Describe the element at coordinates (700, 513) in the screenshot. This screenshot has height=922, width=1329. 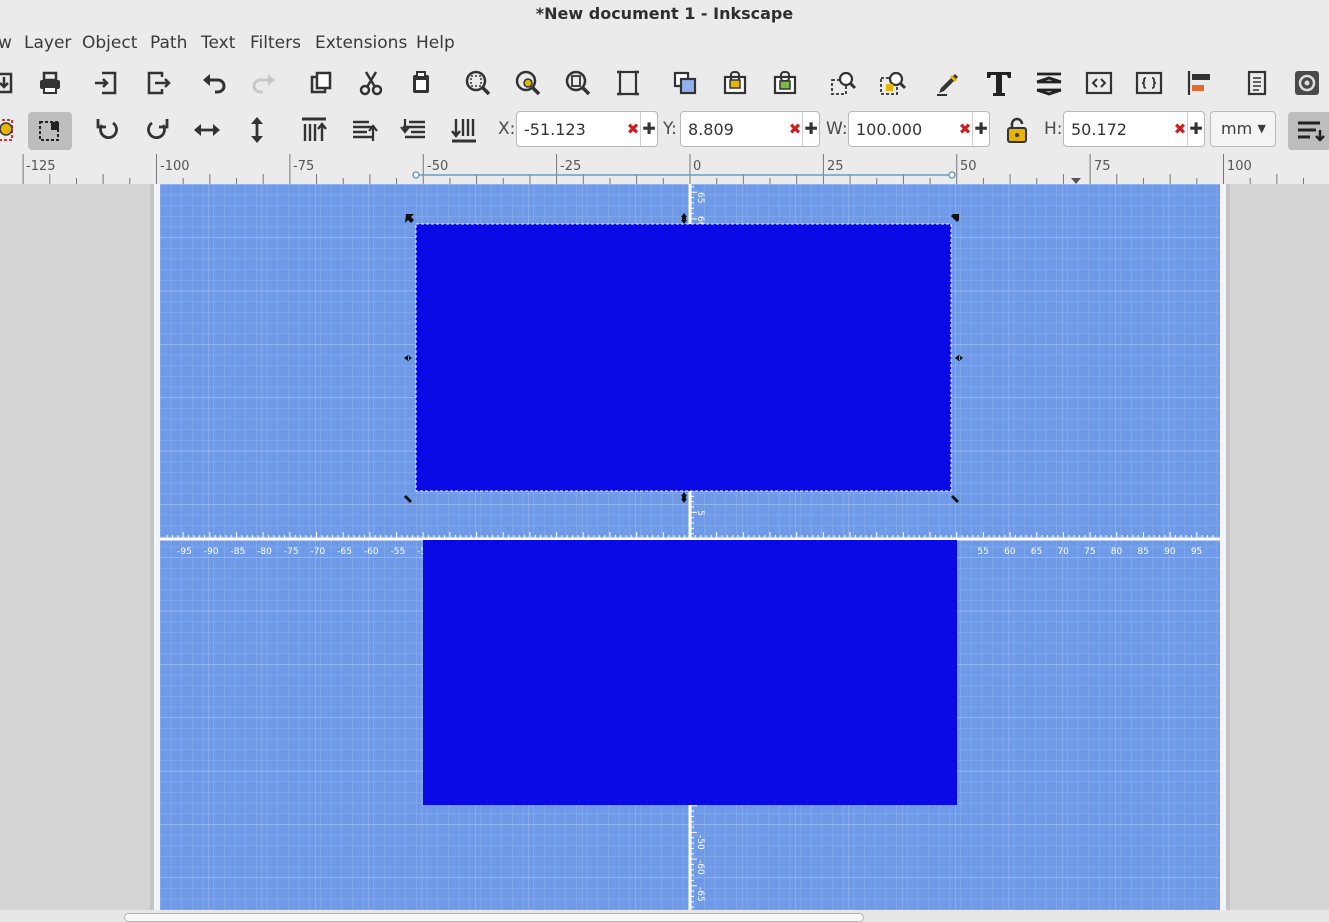
I see `axis-label: 5` at that location.